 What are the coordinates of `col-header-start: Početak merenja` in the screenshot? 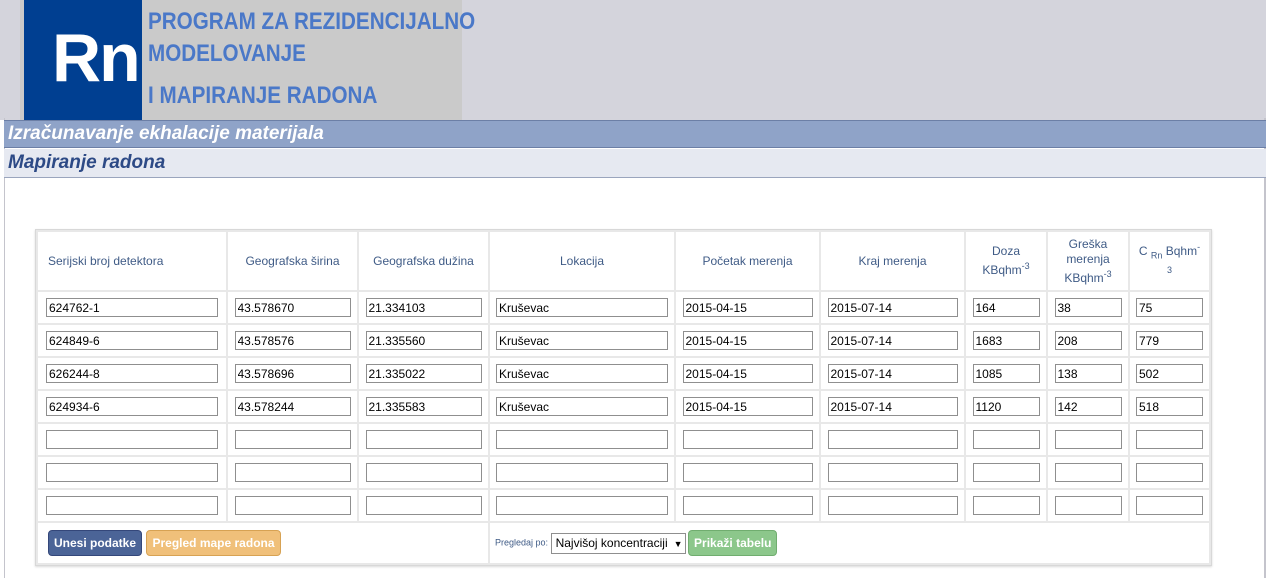 It's located at (747, 261).